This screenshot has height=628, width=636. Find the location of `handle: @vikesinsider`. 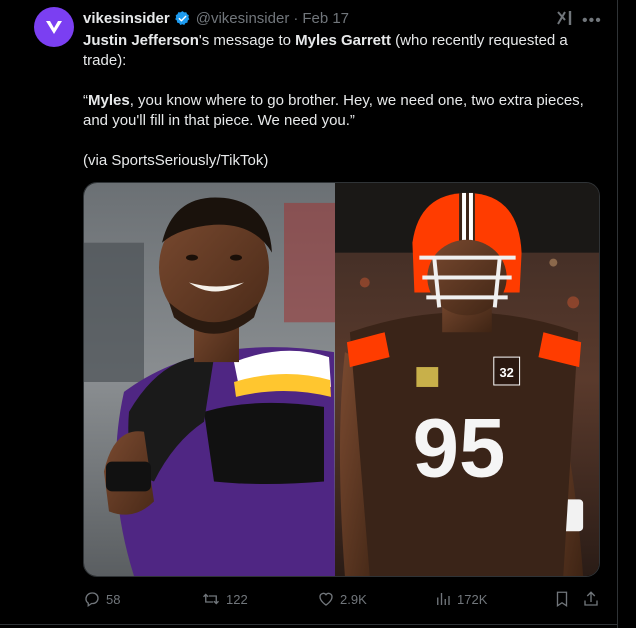

handle: @vikesinsider is located at coordinates (243, 18).